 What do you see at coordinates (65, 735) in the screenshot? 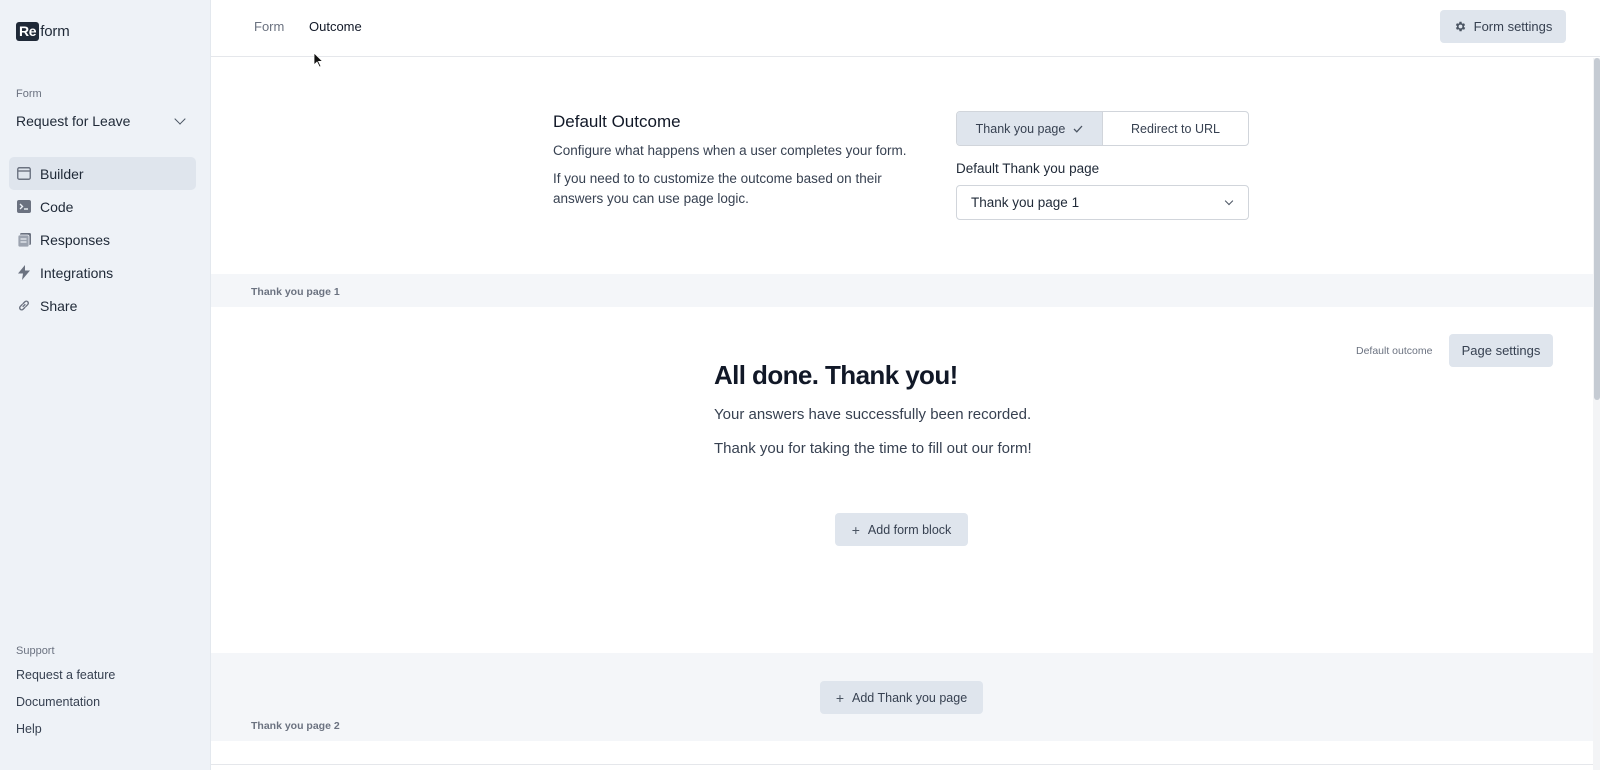
I see `help-link: Help` at bounding box center [65, 735].